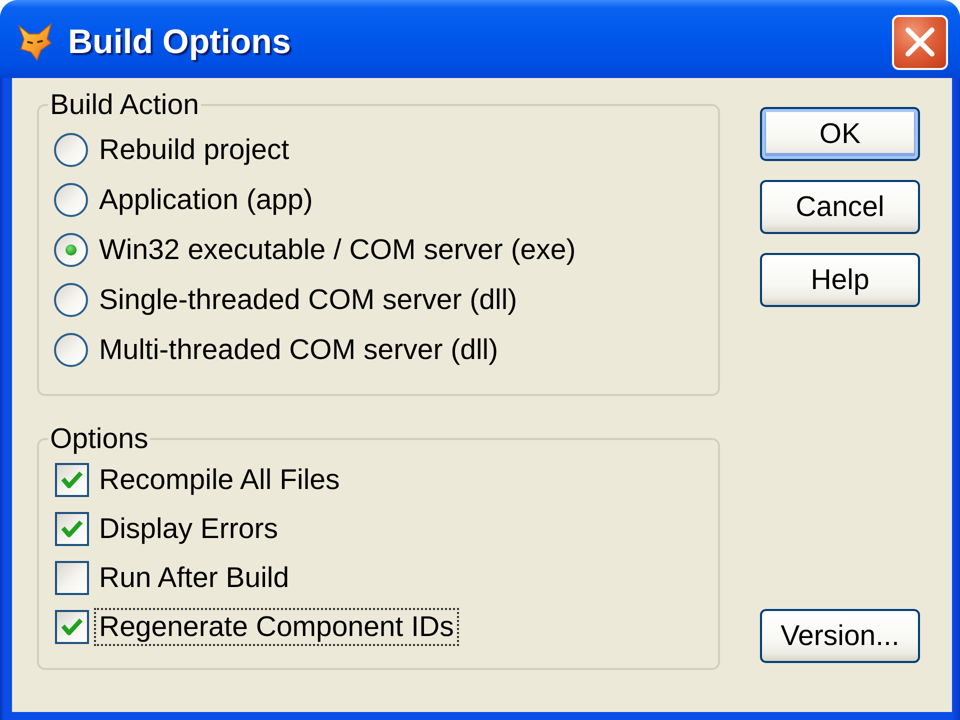  I want to click on fox-icon, so click(35, 42).